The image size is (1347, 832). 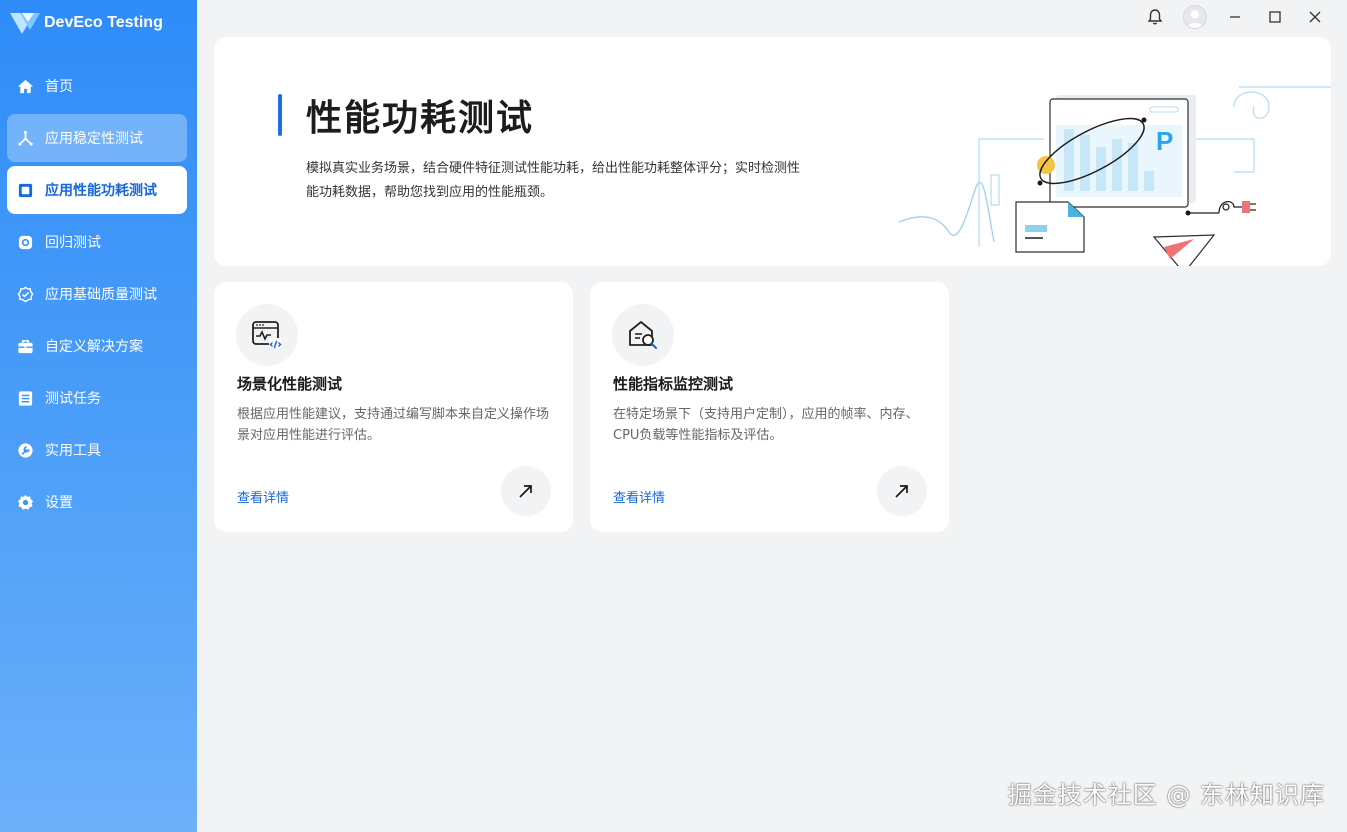 I want to click on card-description: 根据应用性能建议，支持通过编写脚本来自定义操作场景对应用性能进行评估。, so click(x=393, y=425).